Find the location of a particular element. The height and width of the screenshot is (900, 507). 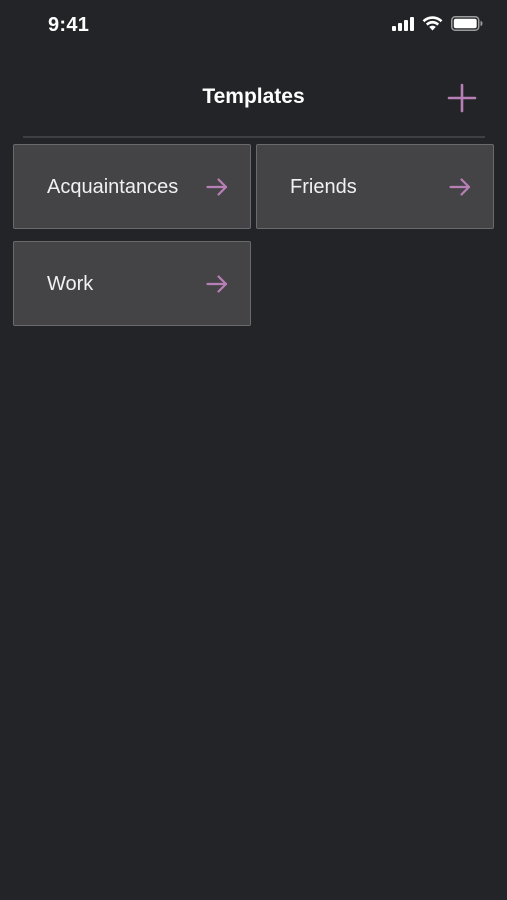

page-title: Templates is located at coordinates (253, 96).